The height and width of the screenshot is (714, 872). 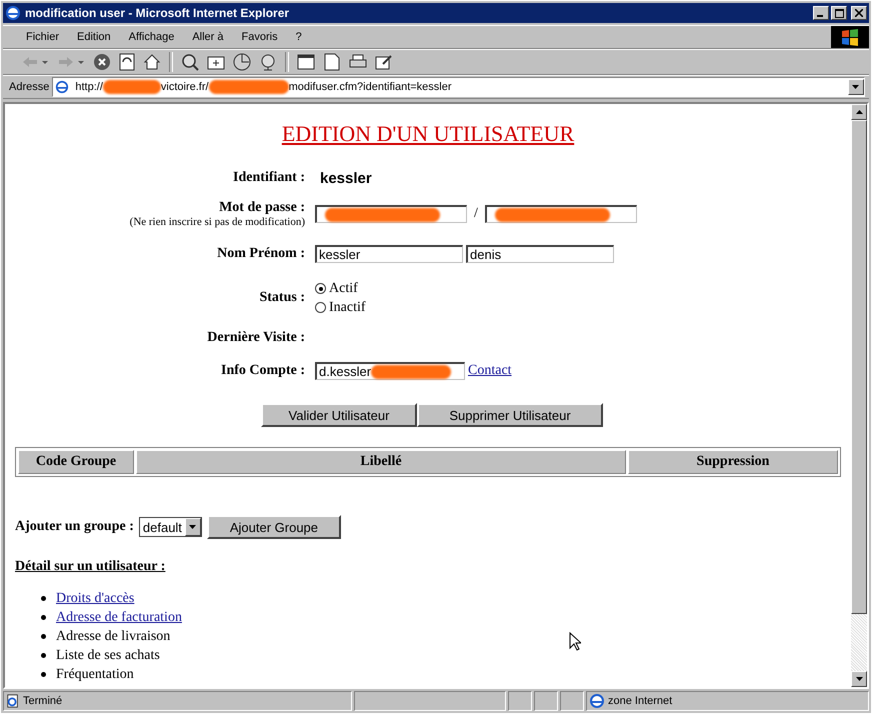 What do you see at coordinates (859, 679) in the screenshot?
I see `scroll-down-icon` at bounding box center [859, 679].